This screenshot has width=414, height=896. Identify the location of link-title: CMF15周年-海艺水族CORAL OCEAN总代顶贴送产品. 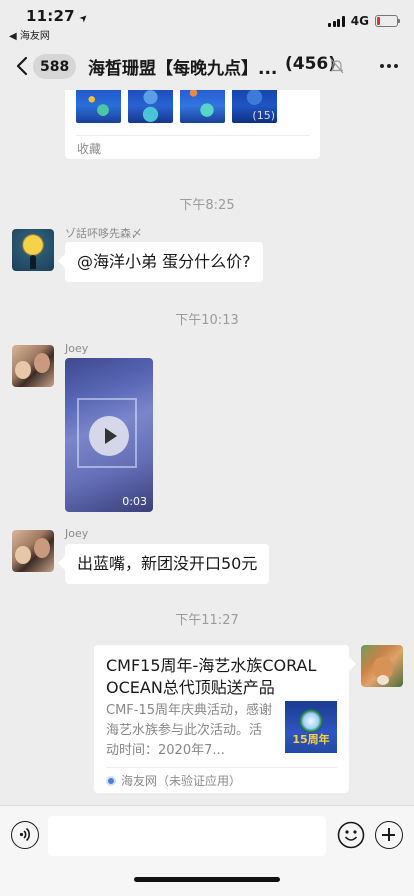
(211, 676).